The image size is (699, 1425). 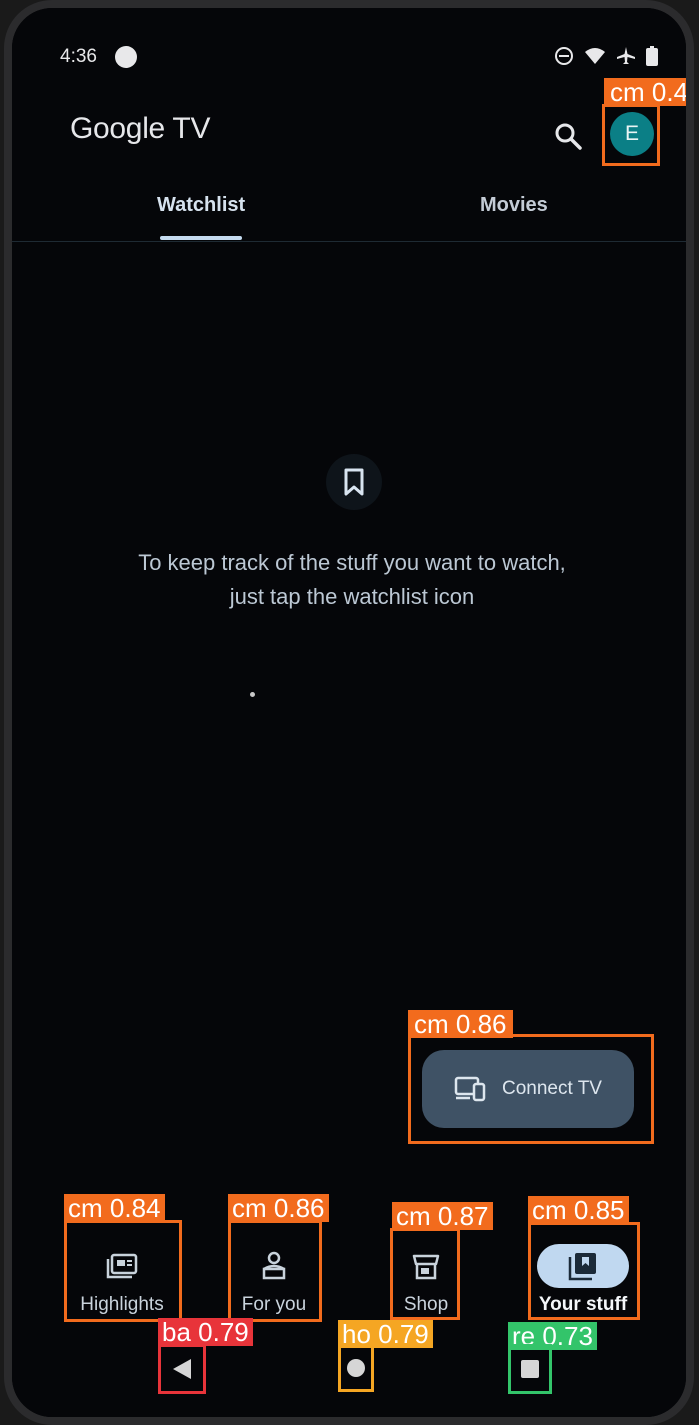 I want to click on connect-tv-button: Connect TV, so click(x=528, y=1089).